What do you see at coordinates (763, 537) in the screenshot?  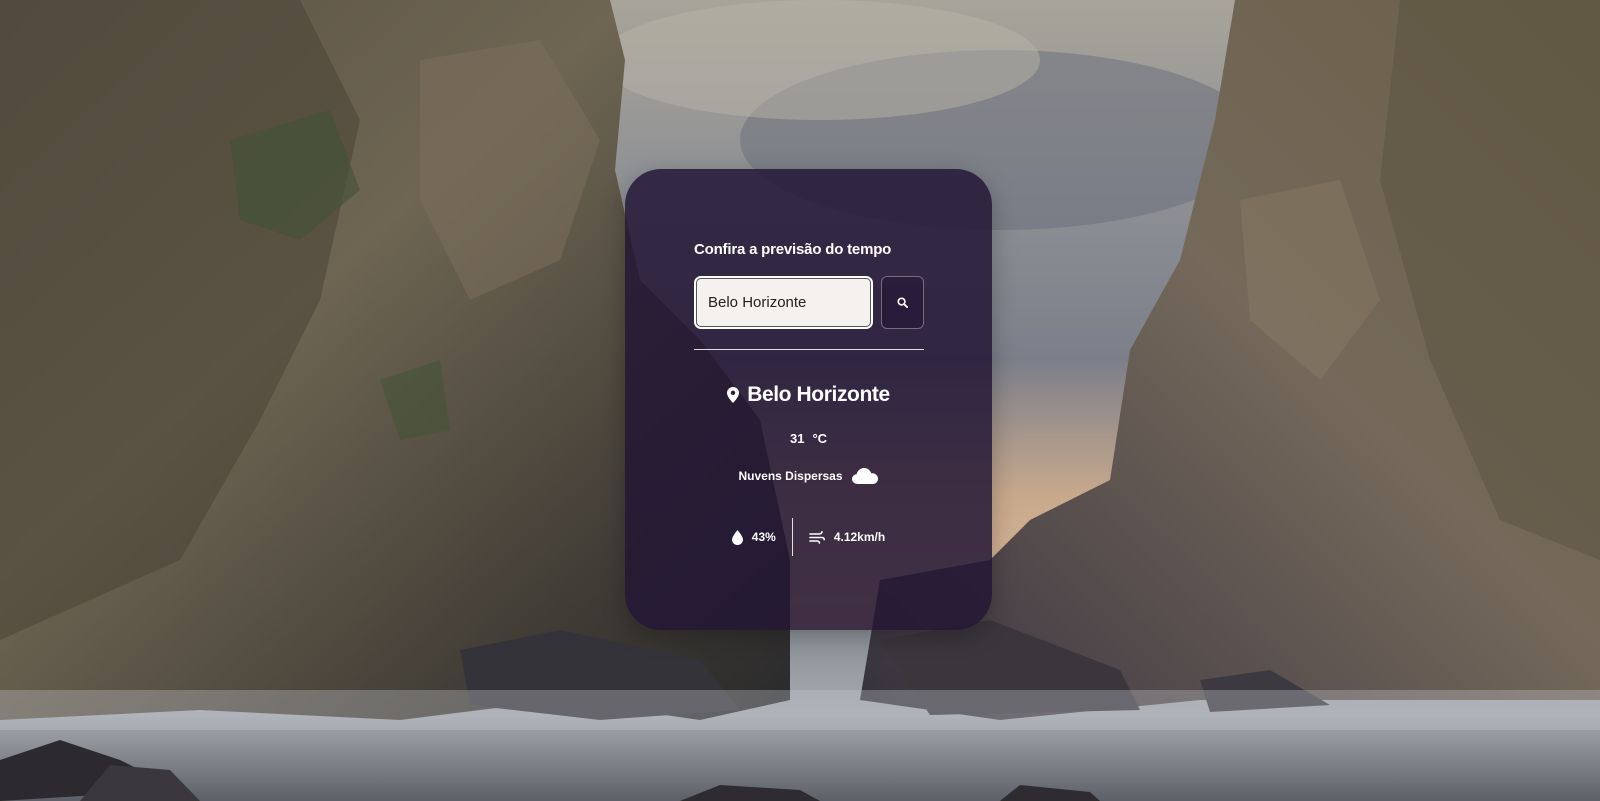 I see `humidity-value: 43%` at bounding box center [763, 537].